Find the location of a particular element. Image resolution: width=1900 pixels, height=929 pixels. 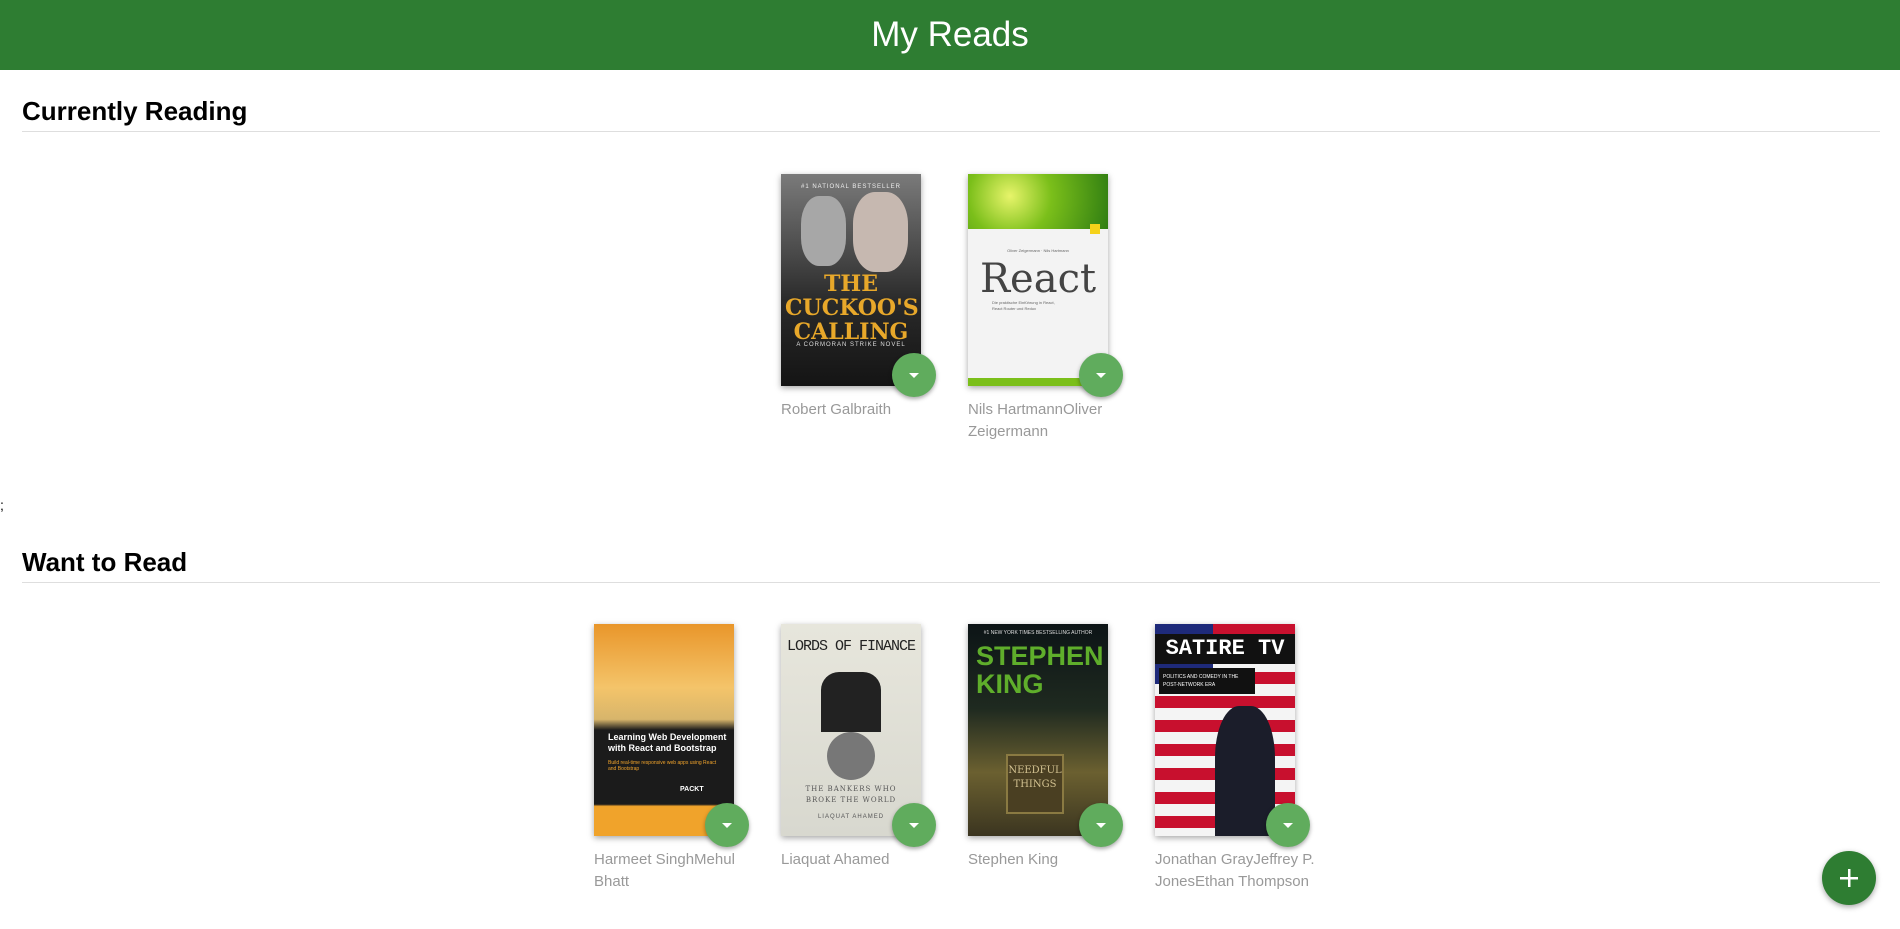

add-book-button is located at coordinates (1849, 878).